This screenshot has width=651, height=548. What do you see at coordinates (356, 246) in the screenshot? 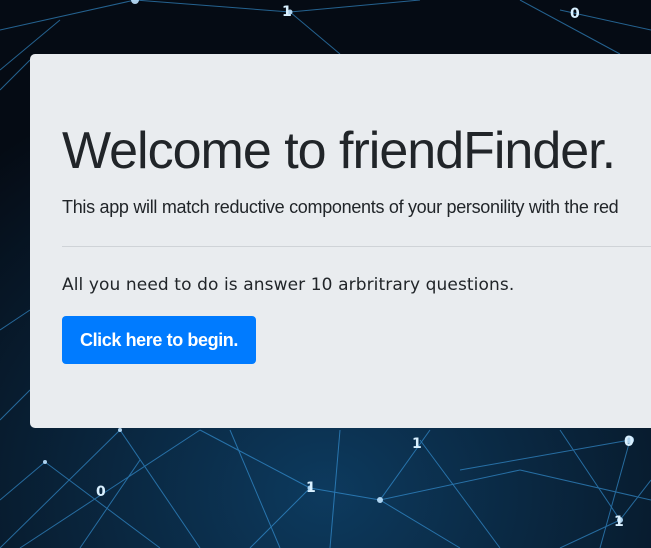
I see `divider` at bounding box center [356, 246].